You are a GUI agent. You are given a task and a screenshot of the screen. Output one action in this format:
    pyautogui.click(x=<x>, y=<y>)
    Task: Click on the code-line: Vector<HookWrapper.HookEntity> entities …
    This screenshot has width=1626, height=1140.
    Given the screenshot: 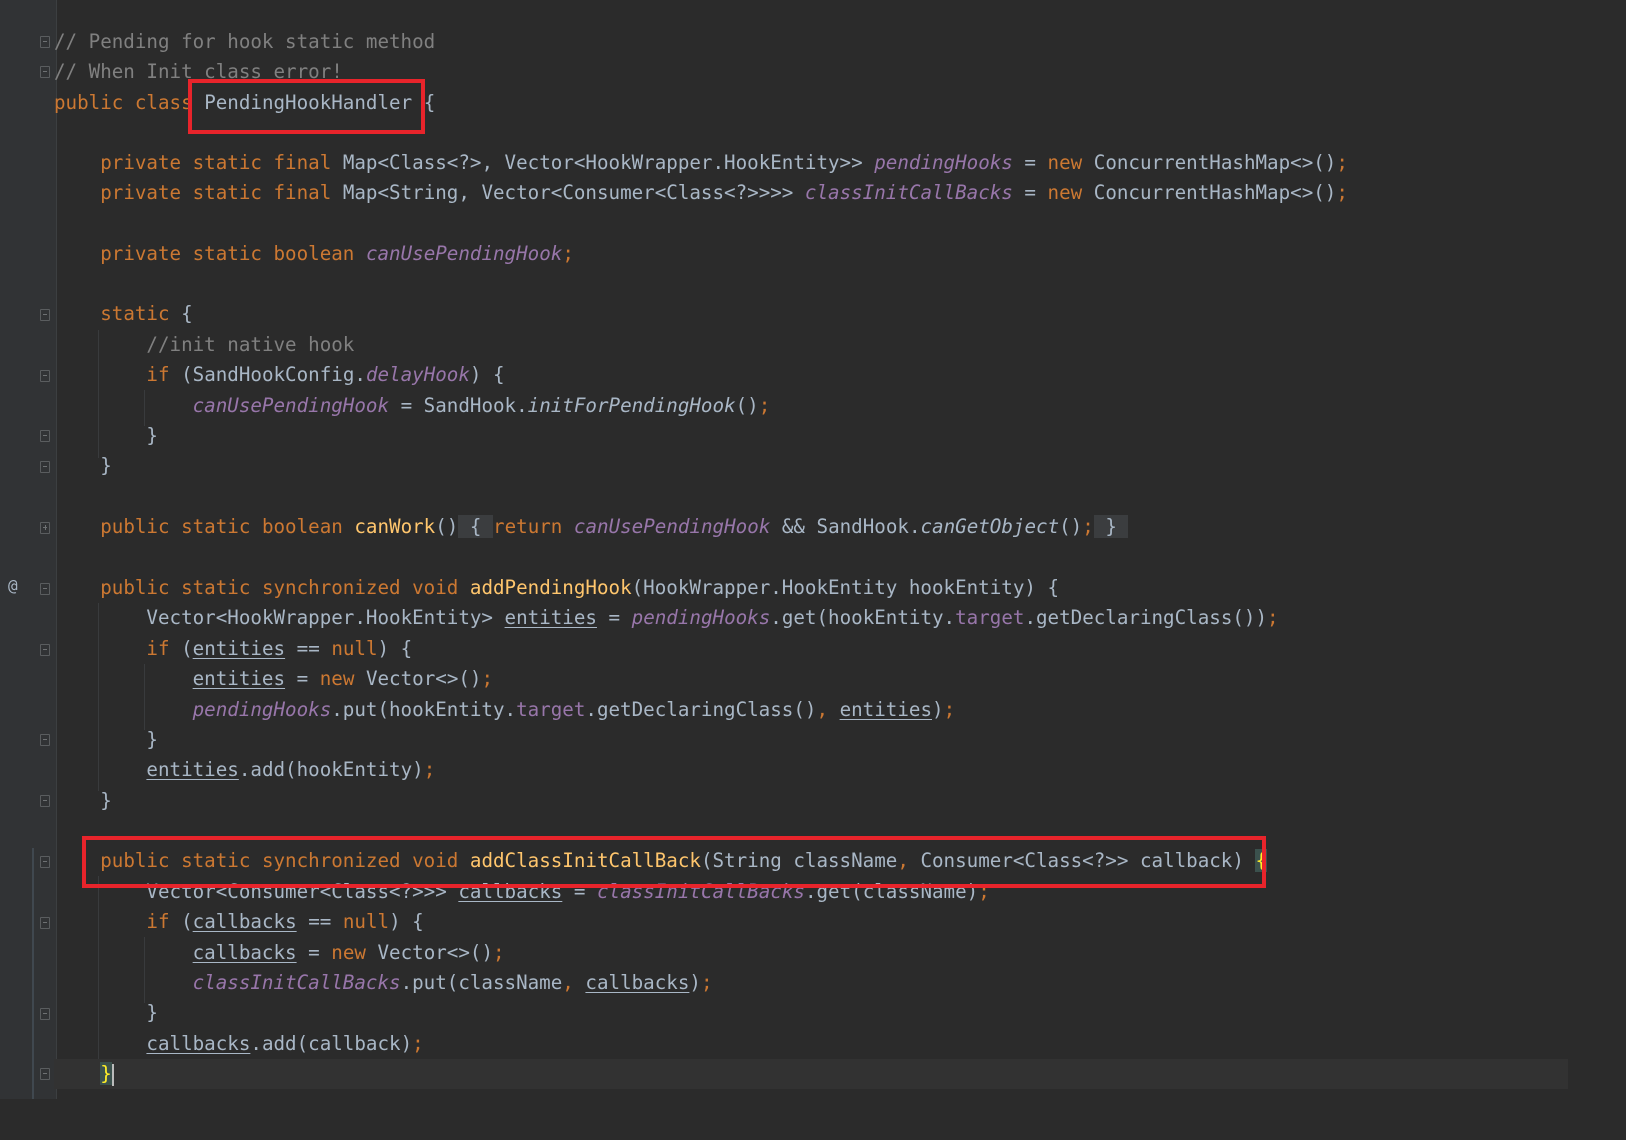 What is the action you would take?
    pyautogui.click(x=666, y=618)
    